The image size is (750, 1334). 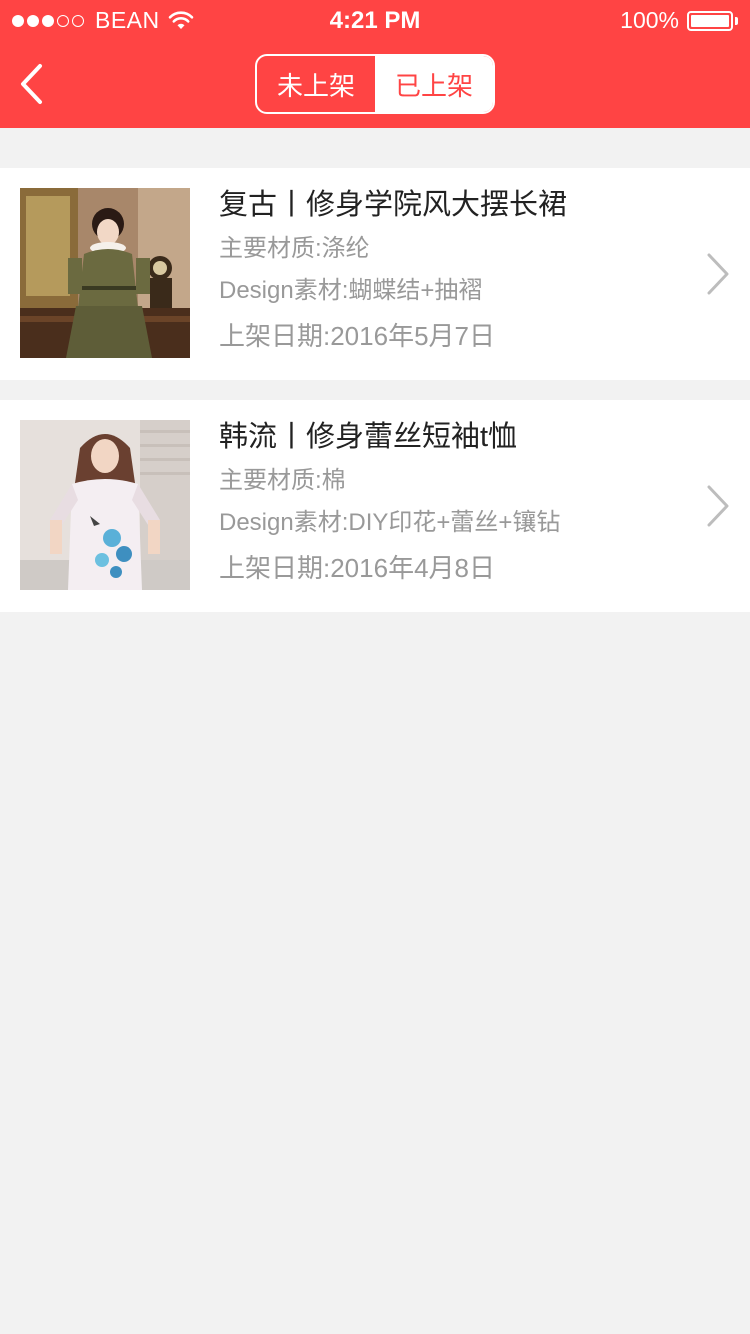 What do you see at coordinates (316, 84) in the screenshot?
I see `tab-unlisted: 未上架` at bounding box center [316, 84].